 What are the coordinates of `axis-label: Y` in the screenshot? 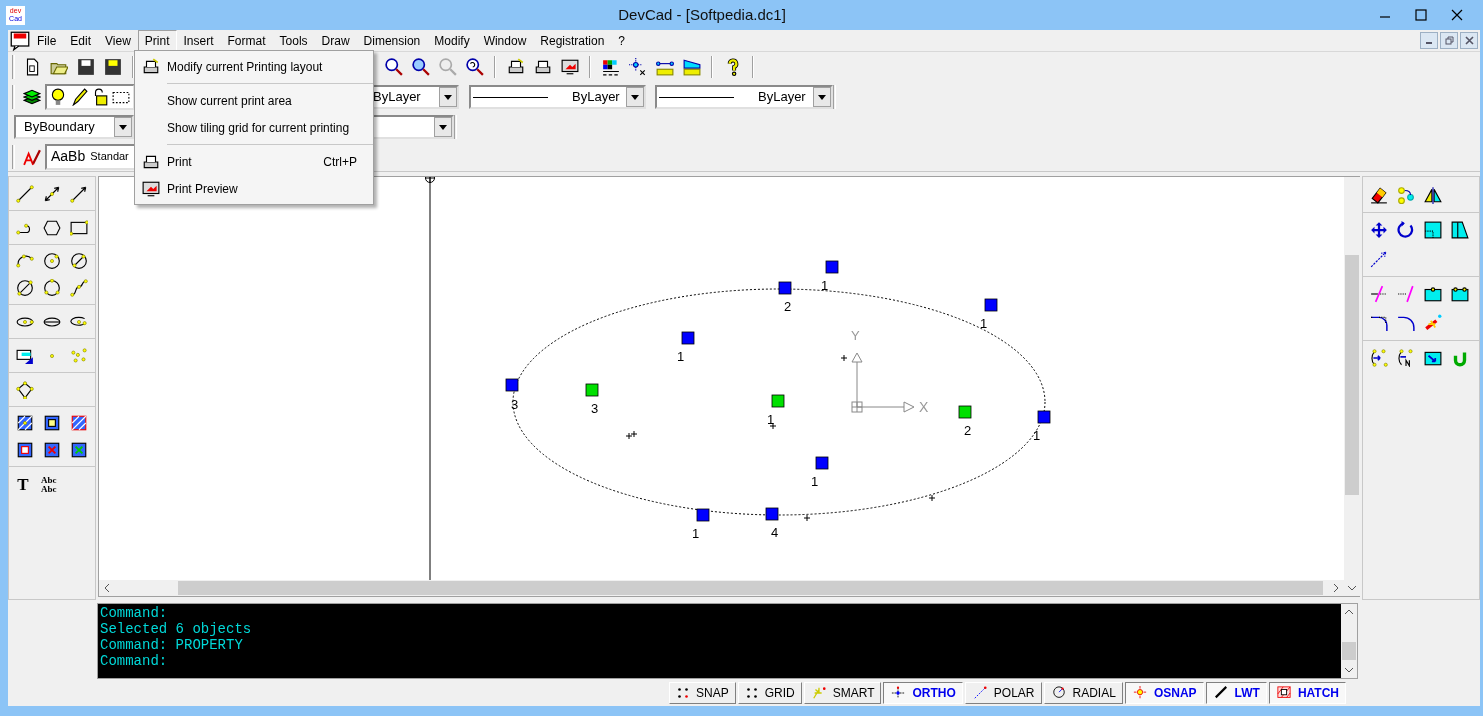 It's located at (855, 335).